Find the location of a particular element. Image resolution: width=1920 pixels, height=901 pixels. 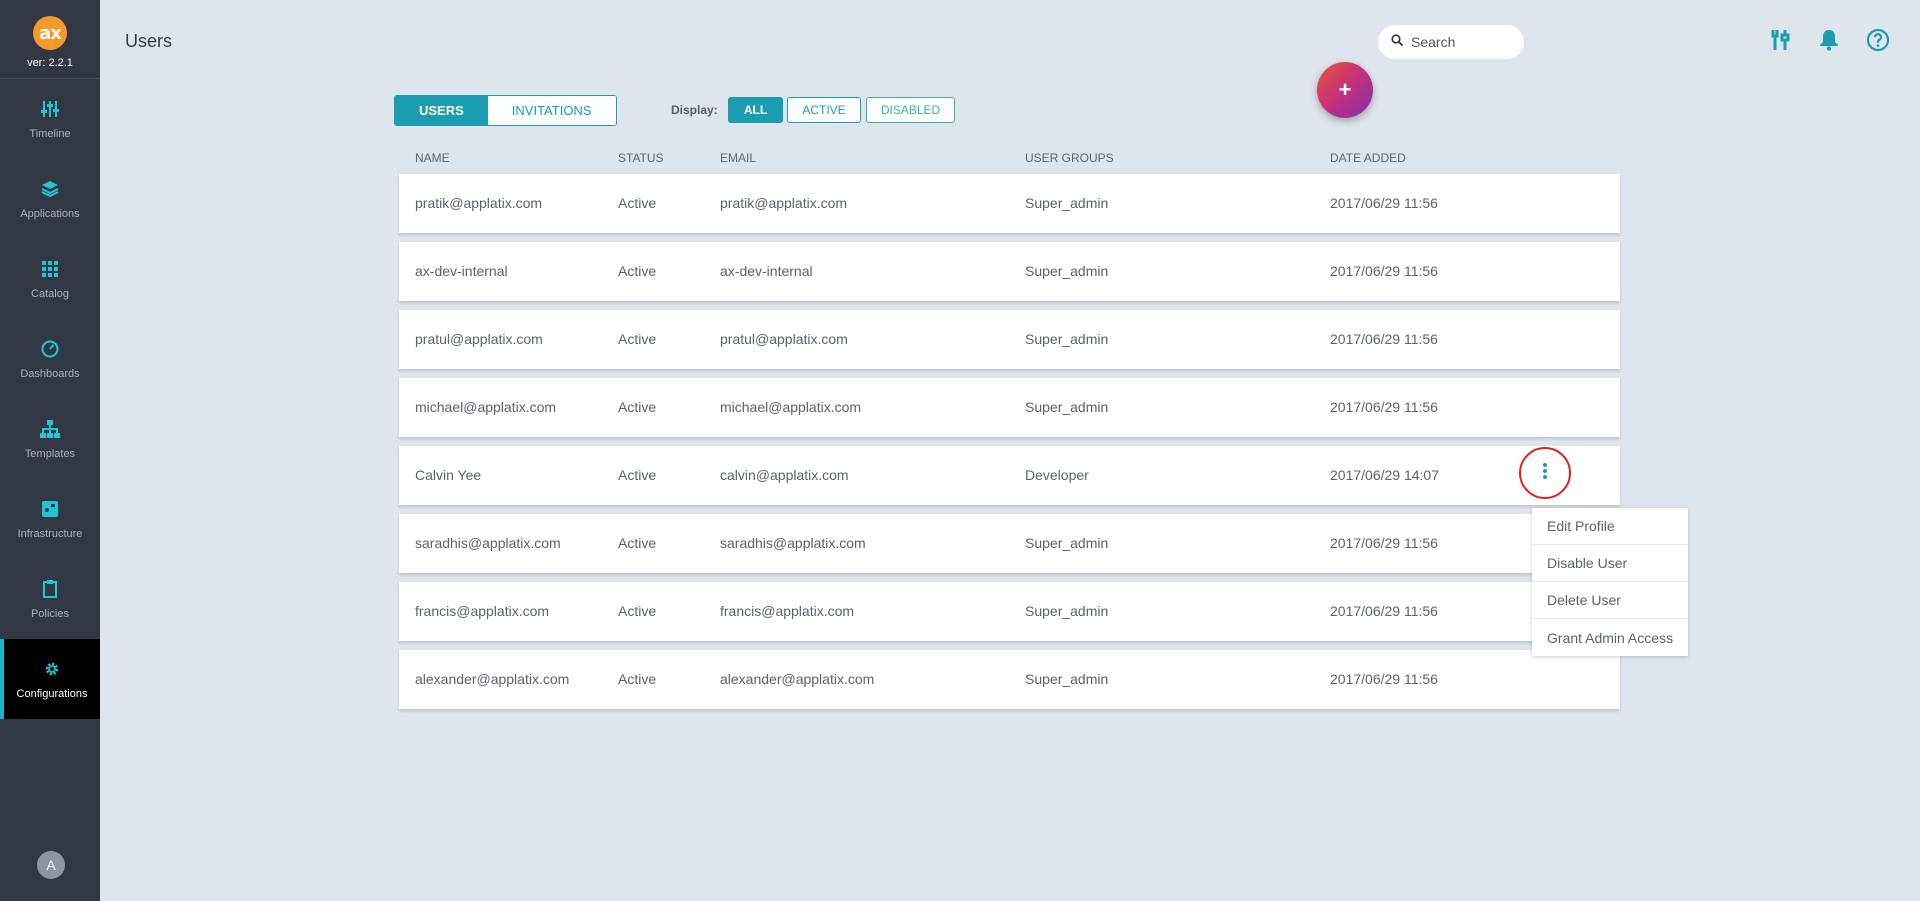

filter-active-button: ACTIVE is located at coordinates (824, 110).